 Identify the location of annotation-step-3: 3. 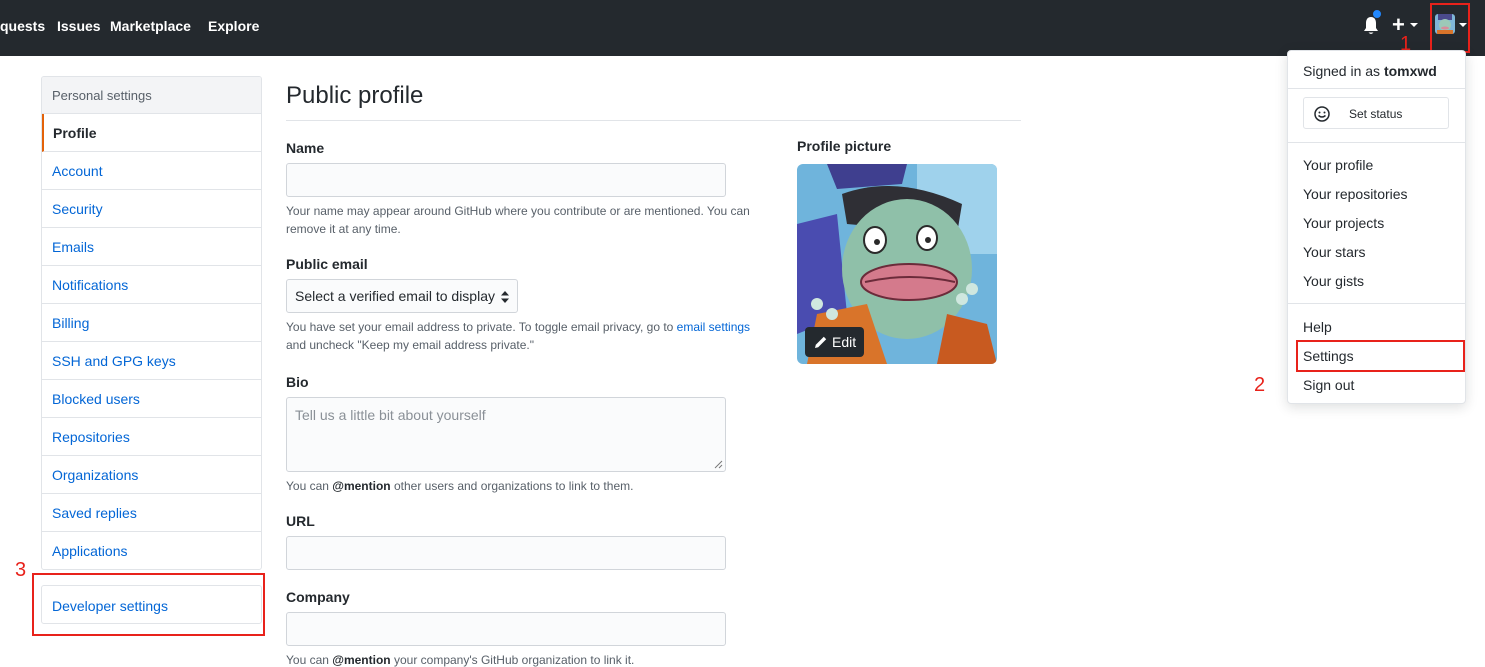
(21, 570).